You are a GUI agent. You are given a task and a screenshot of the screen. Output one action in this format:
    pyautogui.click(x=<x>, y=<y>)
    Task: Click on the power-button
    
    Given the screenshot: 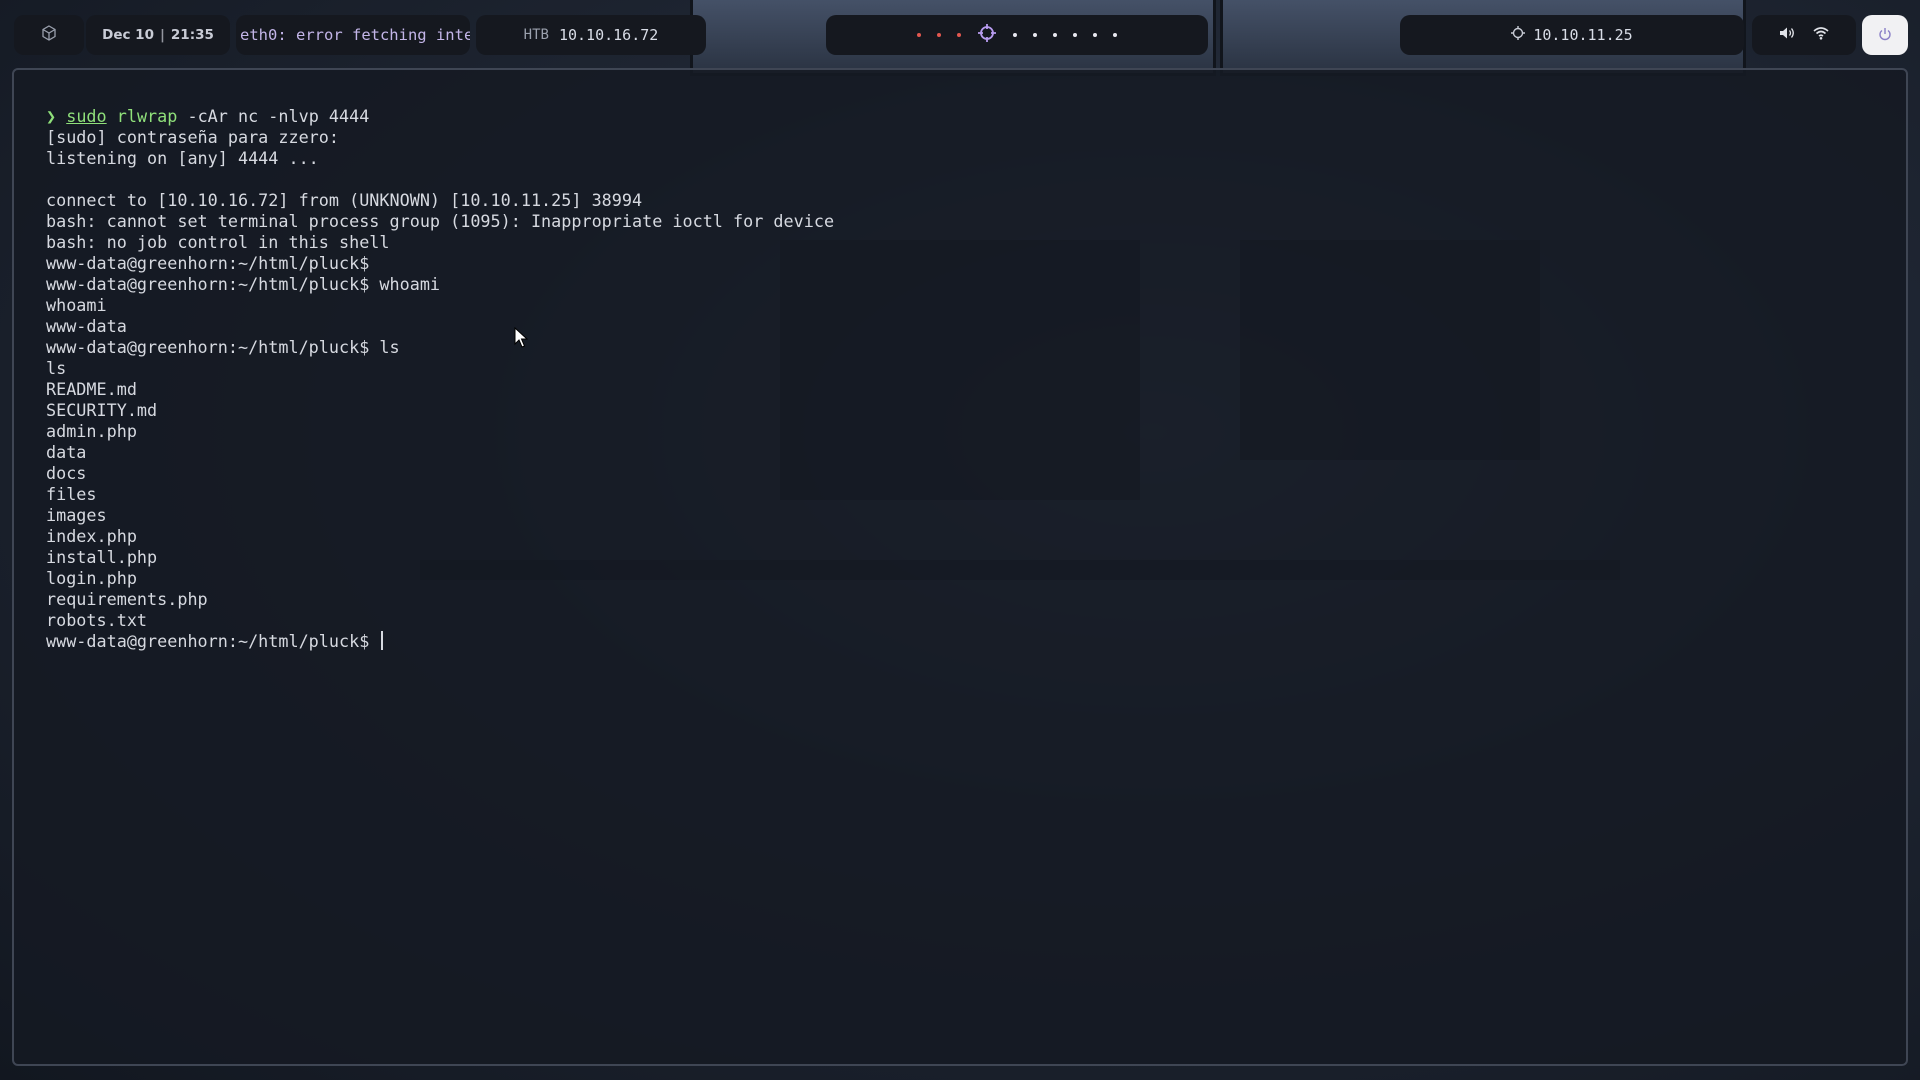 What is the action you would take?
    pyautogui.click(x=1885, y=35)
    